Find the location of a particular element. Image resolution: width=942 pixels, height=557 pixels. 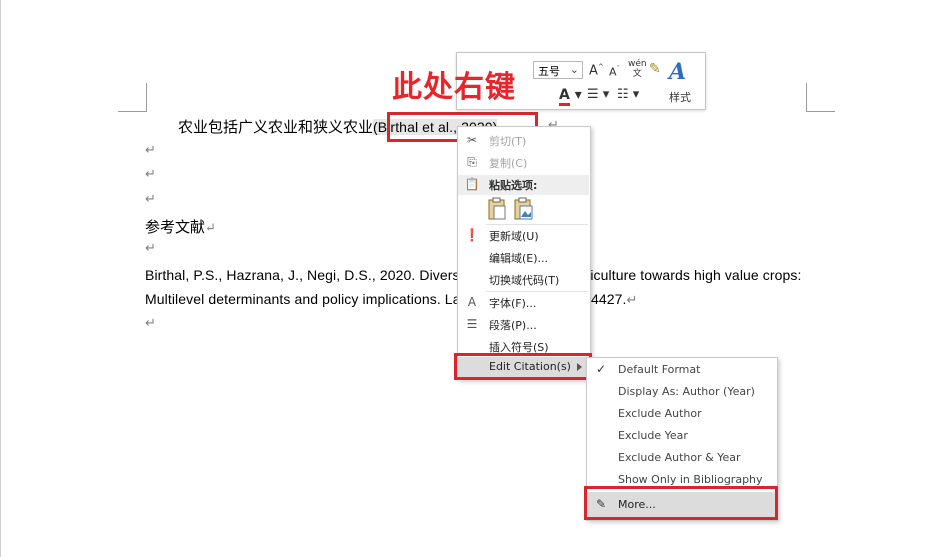

menu-item-copy: ⎘ 复制(C) is located at coordinates (524, 163).